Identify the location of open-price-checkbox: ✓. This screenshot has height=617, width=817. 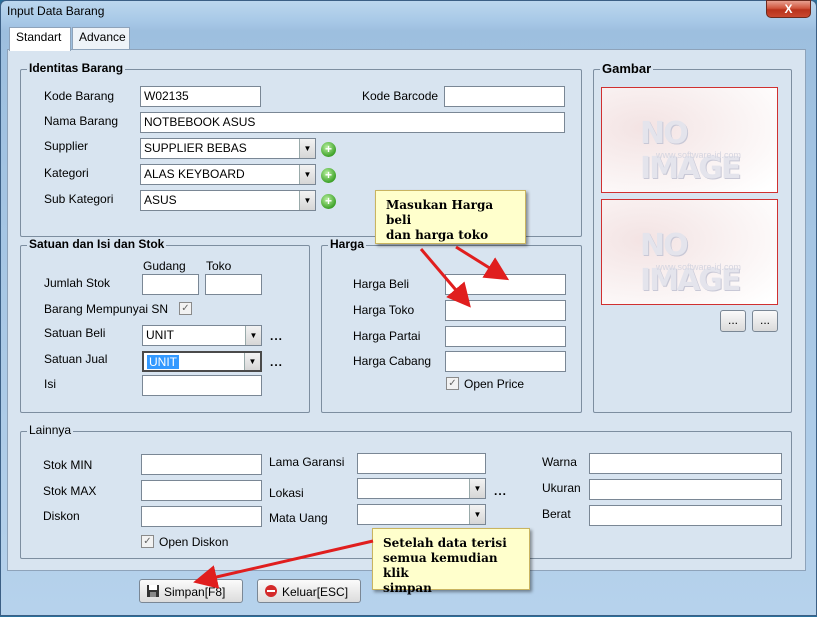
(452, 383).